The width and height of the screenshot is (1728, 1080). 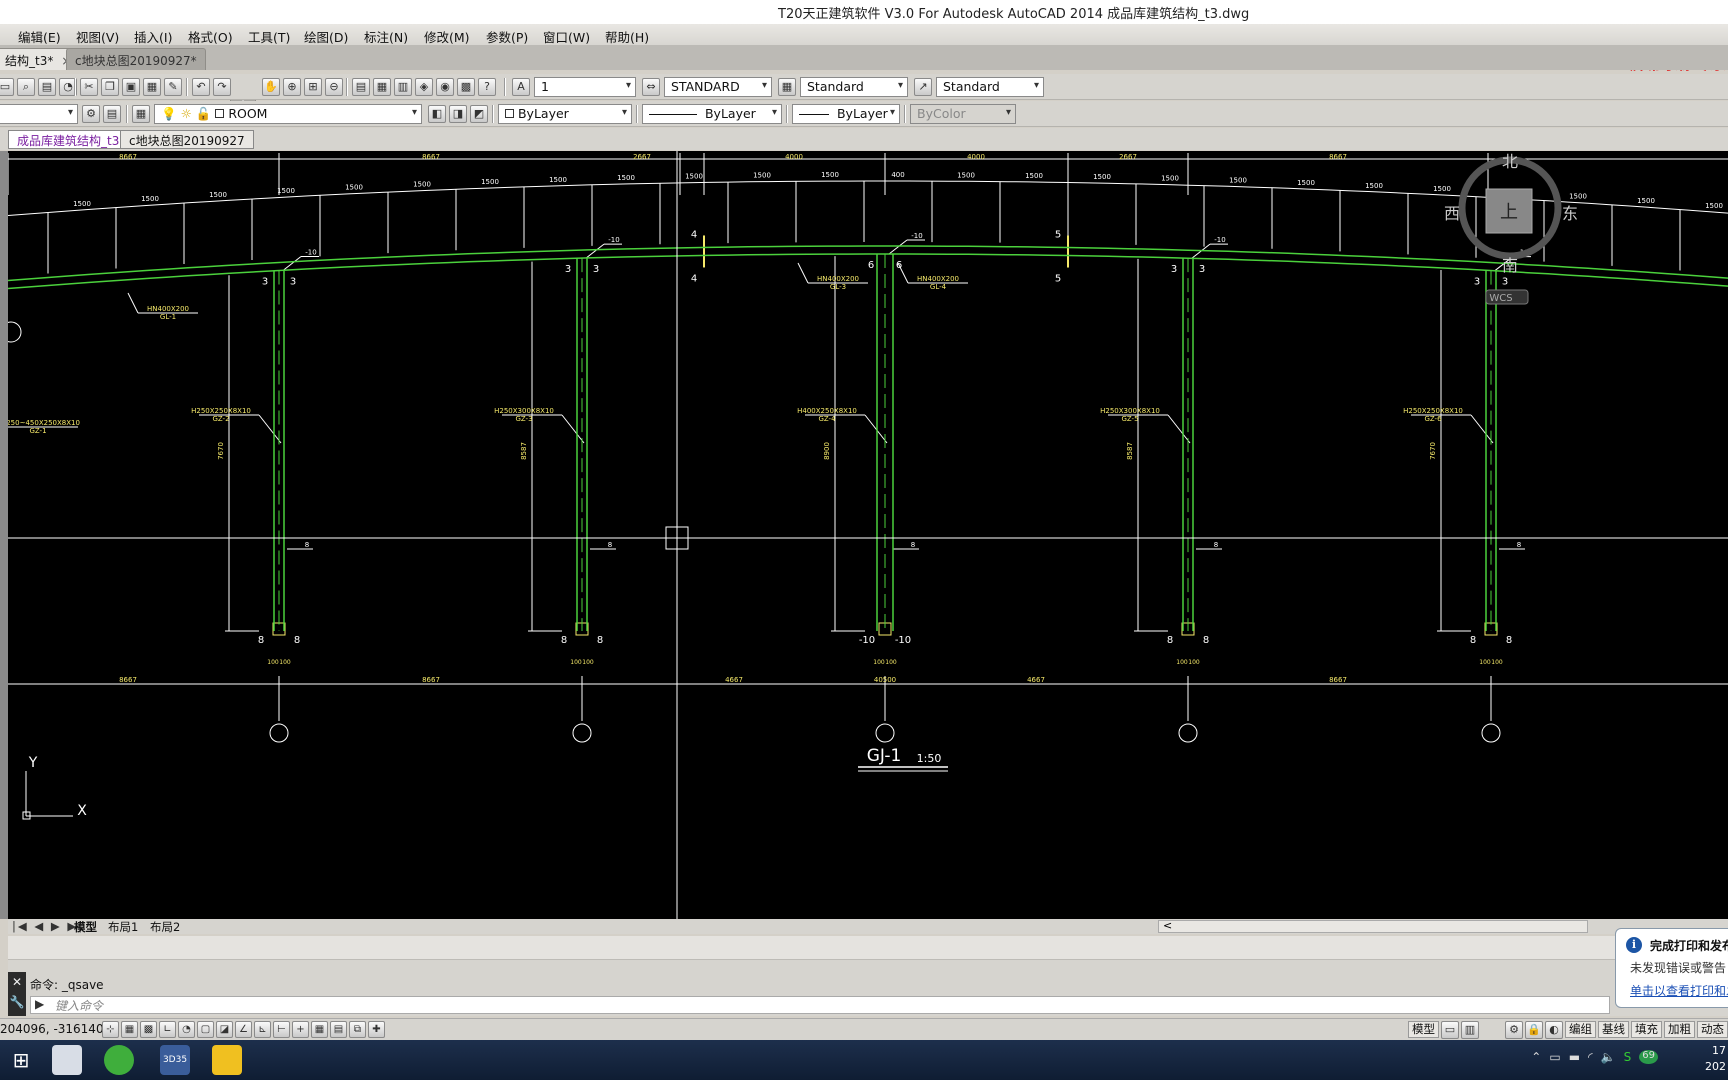 What do you see at coordinates (1373, 926) in the screenshot?
I see `horizontal-scrollbar: <` at bounding box center [1373, 926].